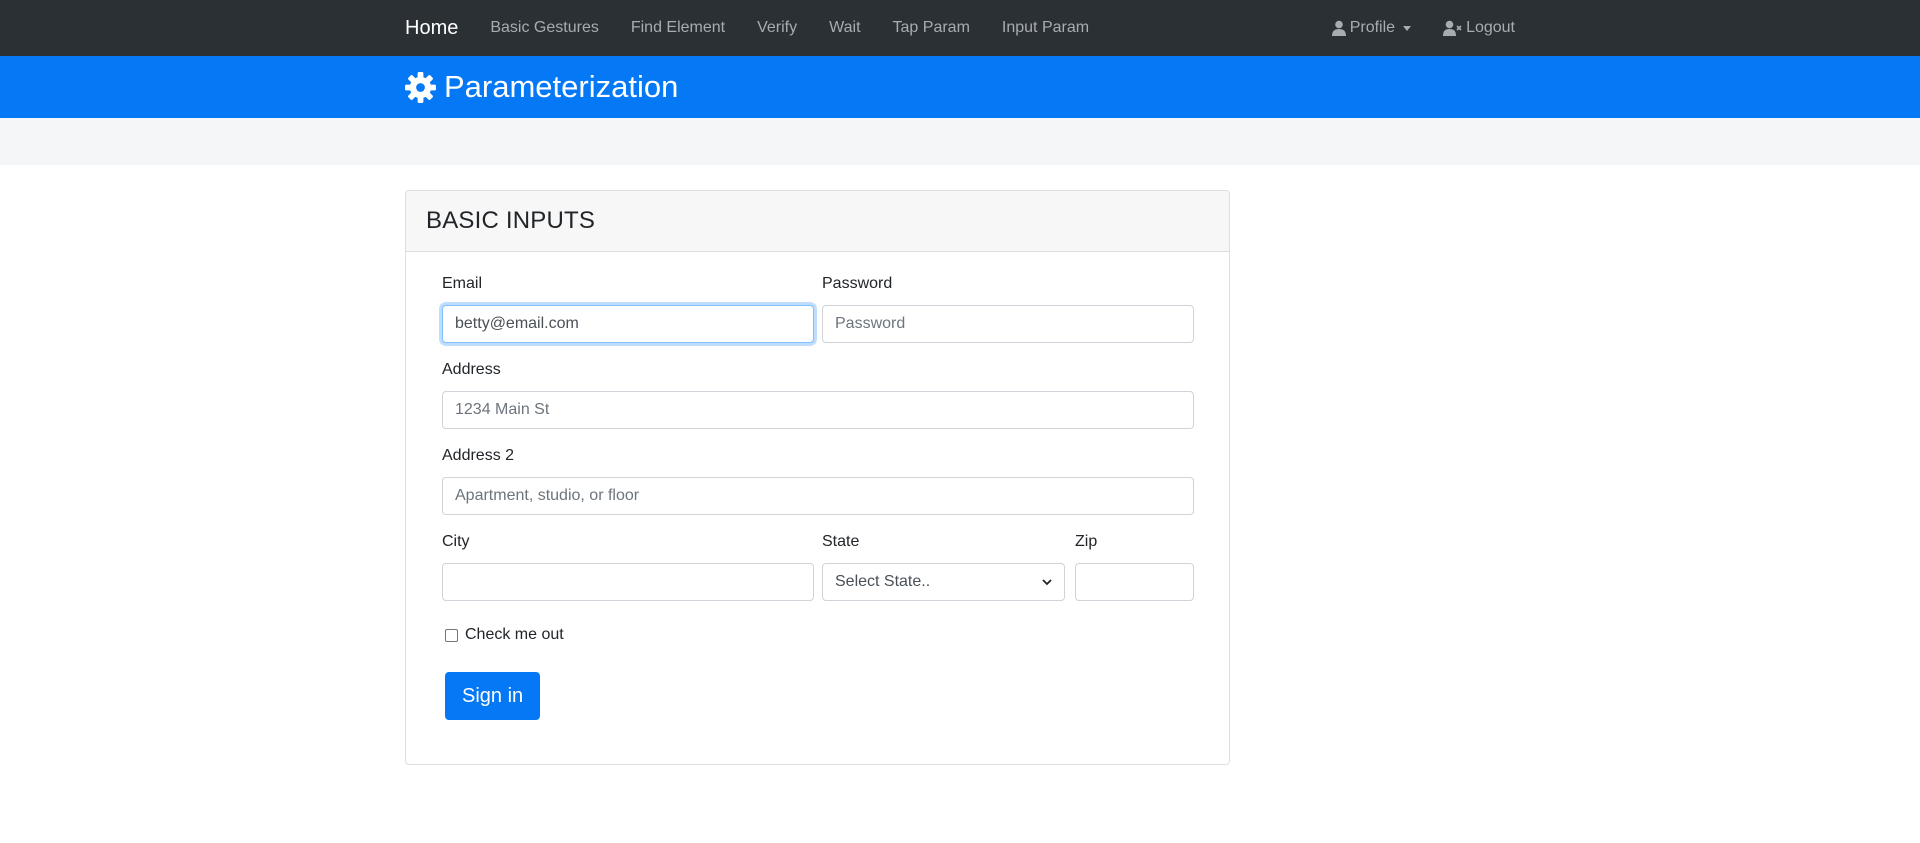 The height and width of the screenshot is (843, 1920). What do you see at coordinates (431, 28) in the screenshot?
I see `nav-home-link: Home` at bounding box center [431, 28].